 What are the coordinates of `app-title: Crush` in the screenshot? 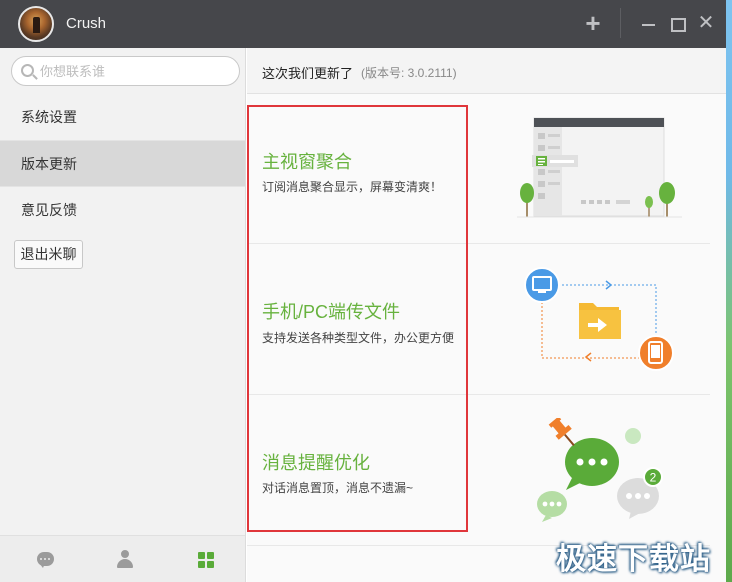 It's located at (86, 23).